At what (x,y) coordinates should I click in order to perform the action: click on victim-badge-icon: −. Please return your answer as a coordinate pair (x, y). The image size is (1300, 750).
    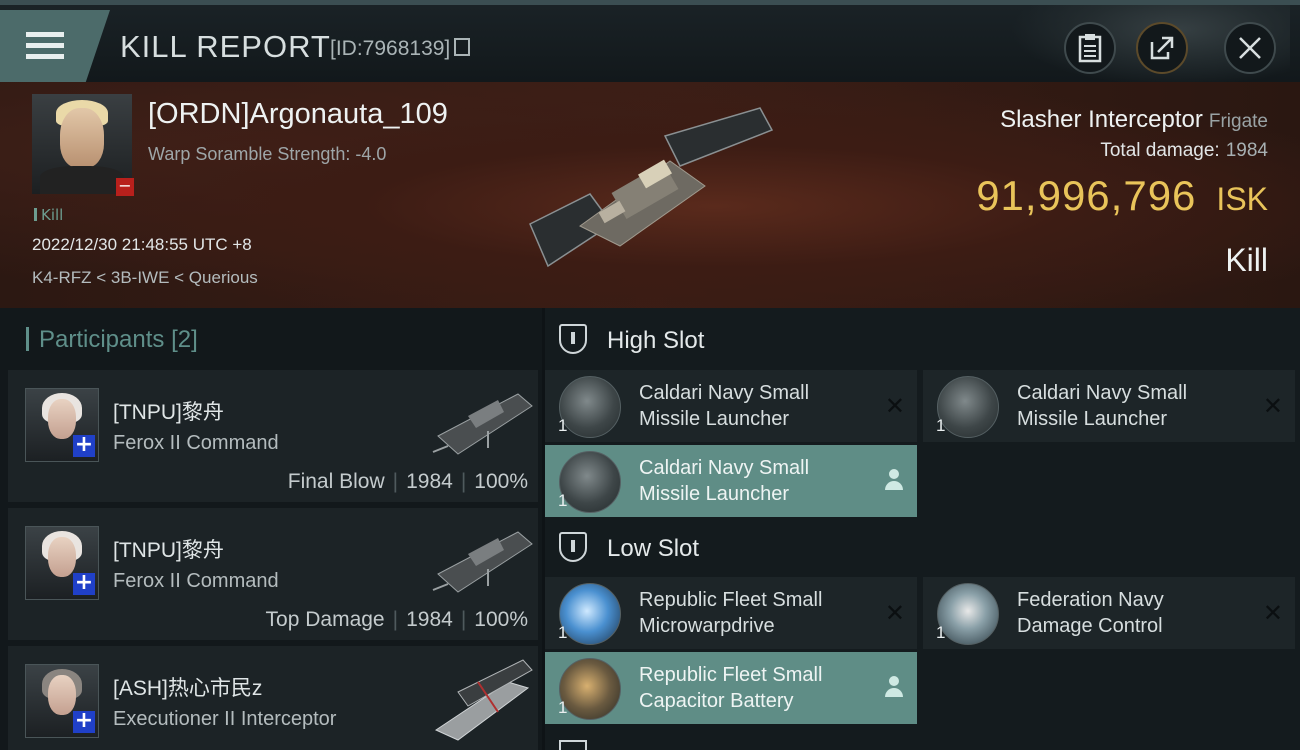
    Looking at the image, I should click on (125, 187).